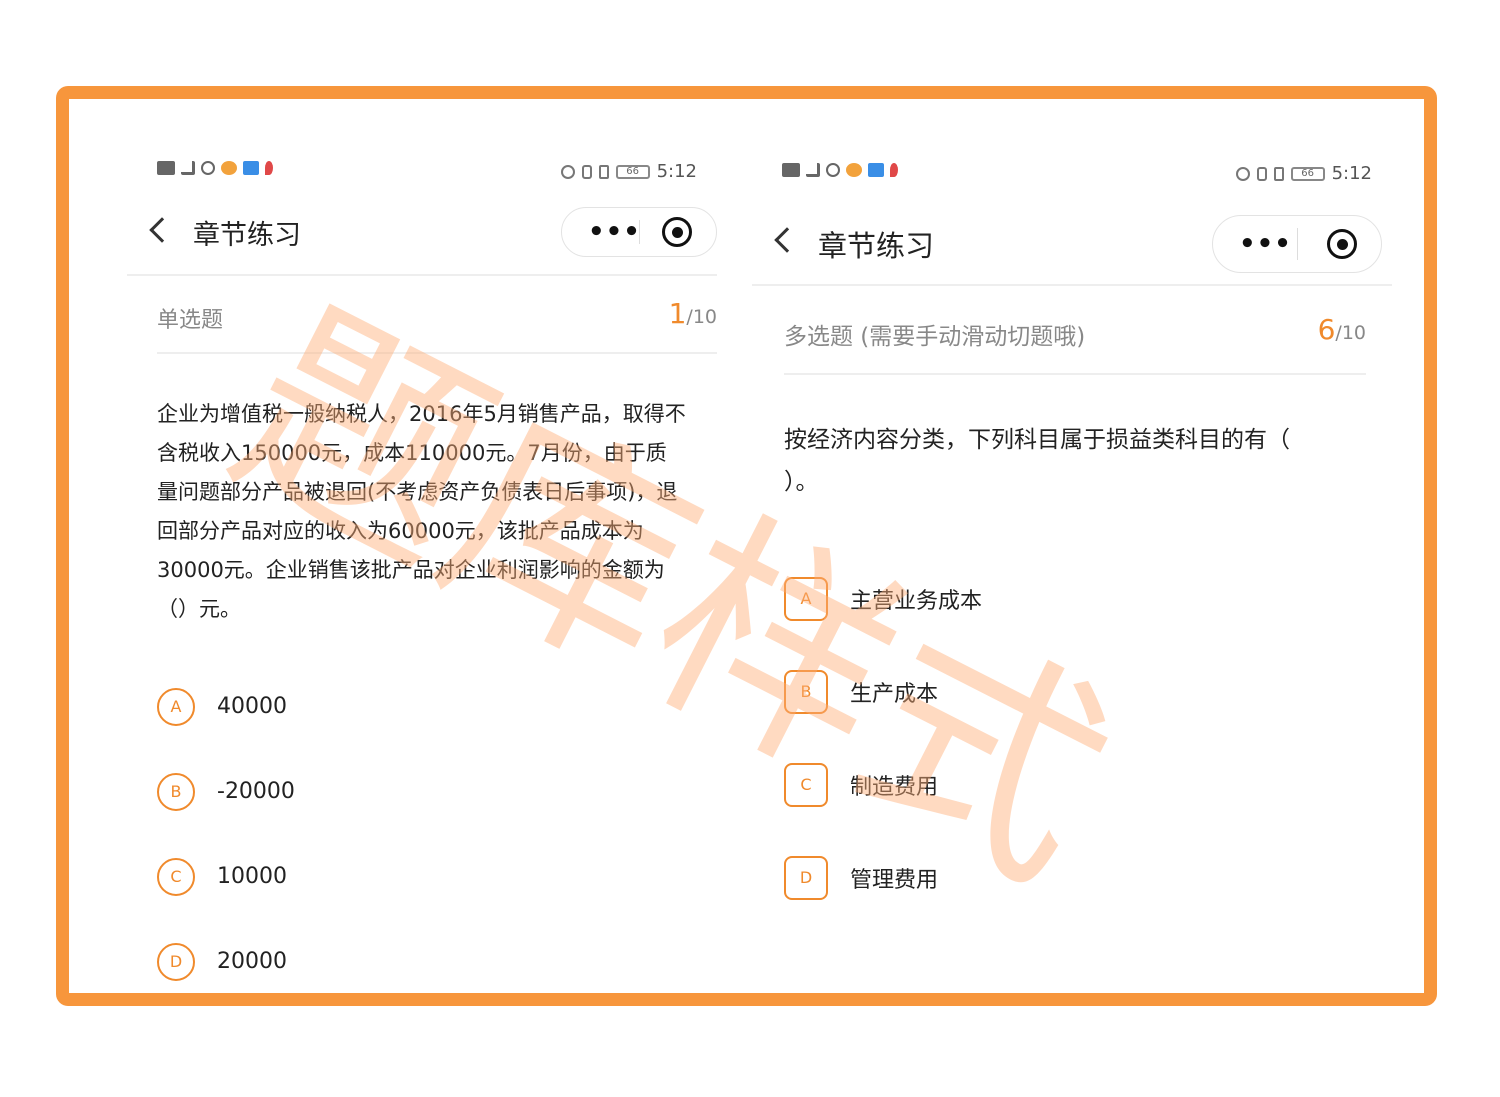 The image size is (1500, 1097). Describe the element at coordinates (190, 320) in the screenshot. I see `question-type: 单选题` at that location.